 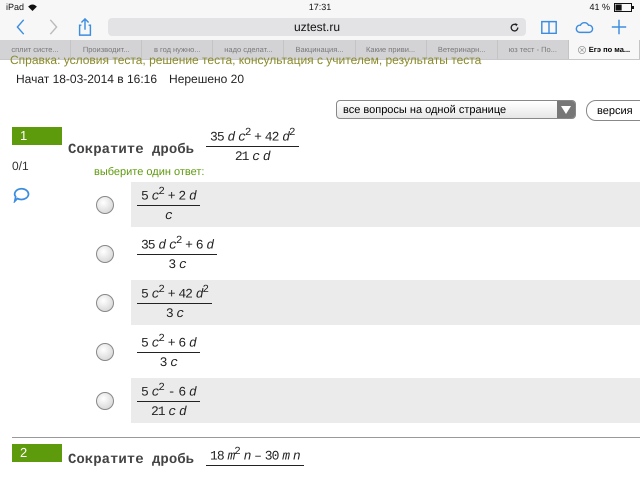 I want to click on fraction-numerator: 5 c$^{2}$ - 6 d, so click(x=168, y=392).